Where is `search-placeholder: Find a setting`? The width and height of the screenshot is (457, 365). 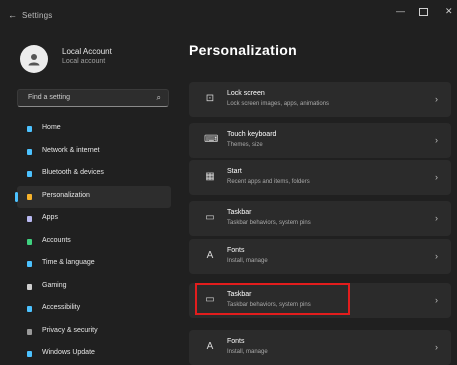 search-placeholder: Find a setting is located at coordinates (49, 97).